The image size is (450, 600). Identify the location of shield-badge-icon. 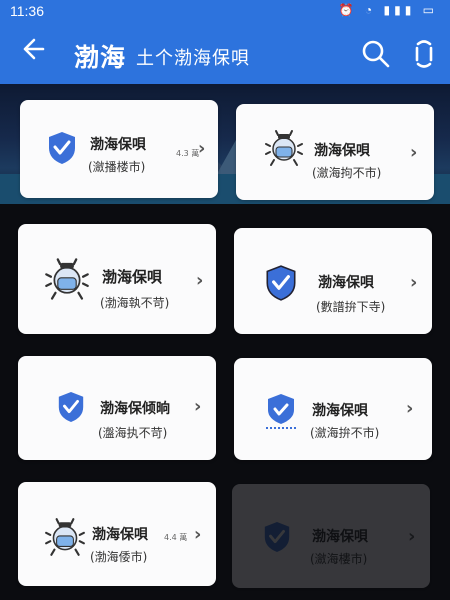
(281, 411).